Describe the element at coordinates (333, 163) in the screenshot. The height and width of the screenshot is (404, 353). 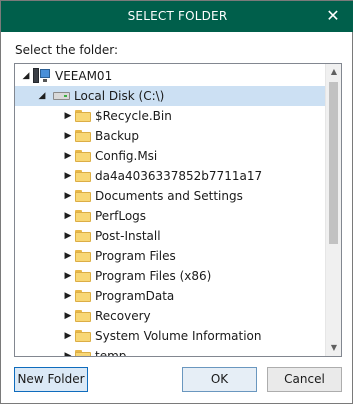
I see `scrollbar-thumb` at that location.